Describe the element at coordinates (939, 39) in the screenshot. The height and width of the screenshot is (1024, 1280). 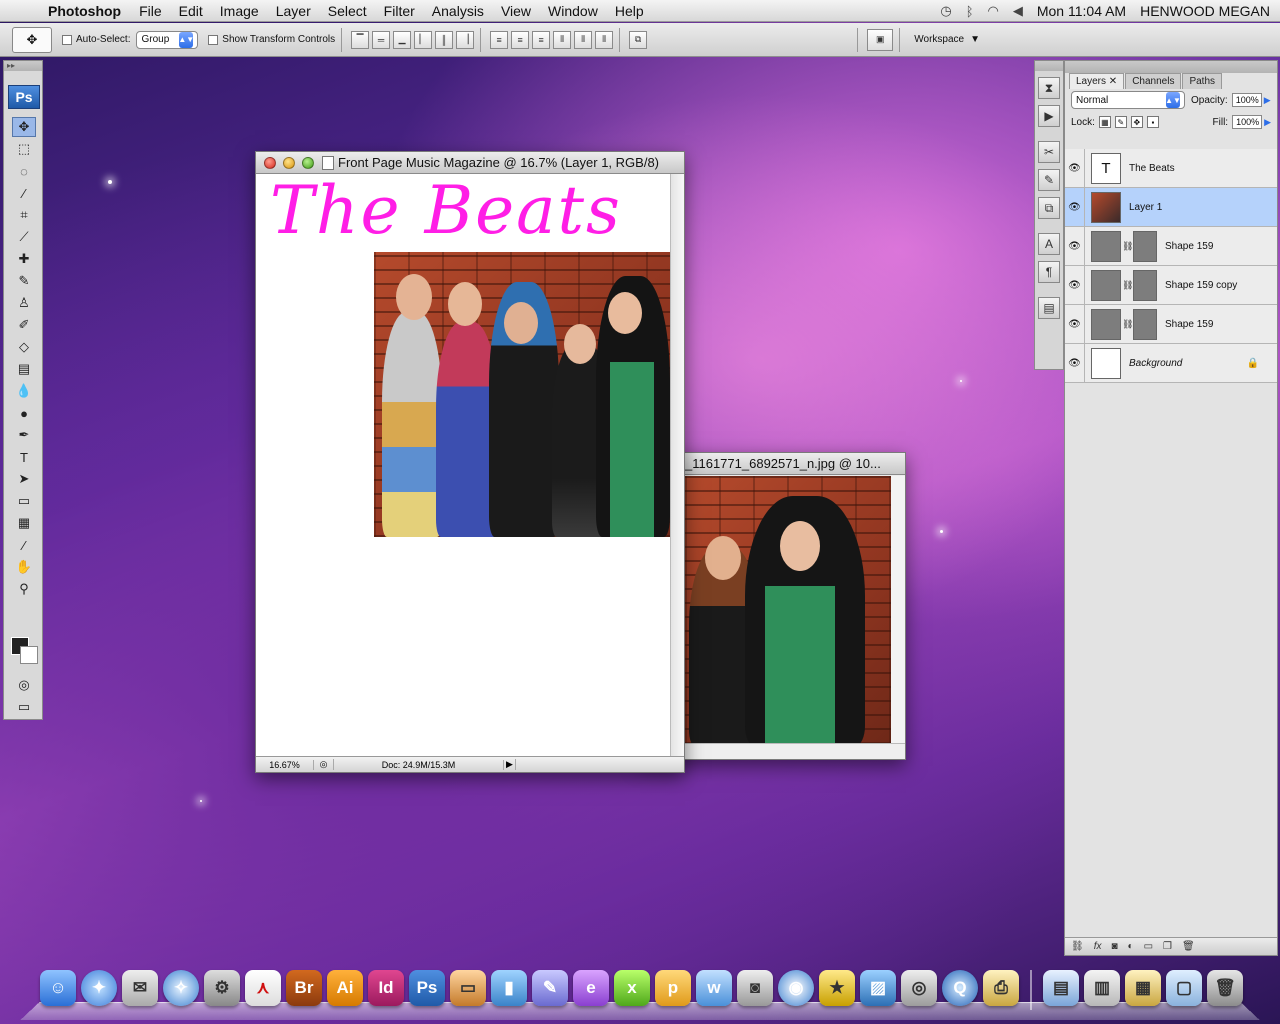
I see `workspace-menu: Workspace` at that location.